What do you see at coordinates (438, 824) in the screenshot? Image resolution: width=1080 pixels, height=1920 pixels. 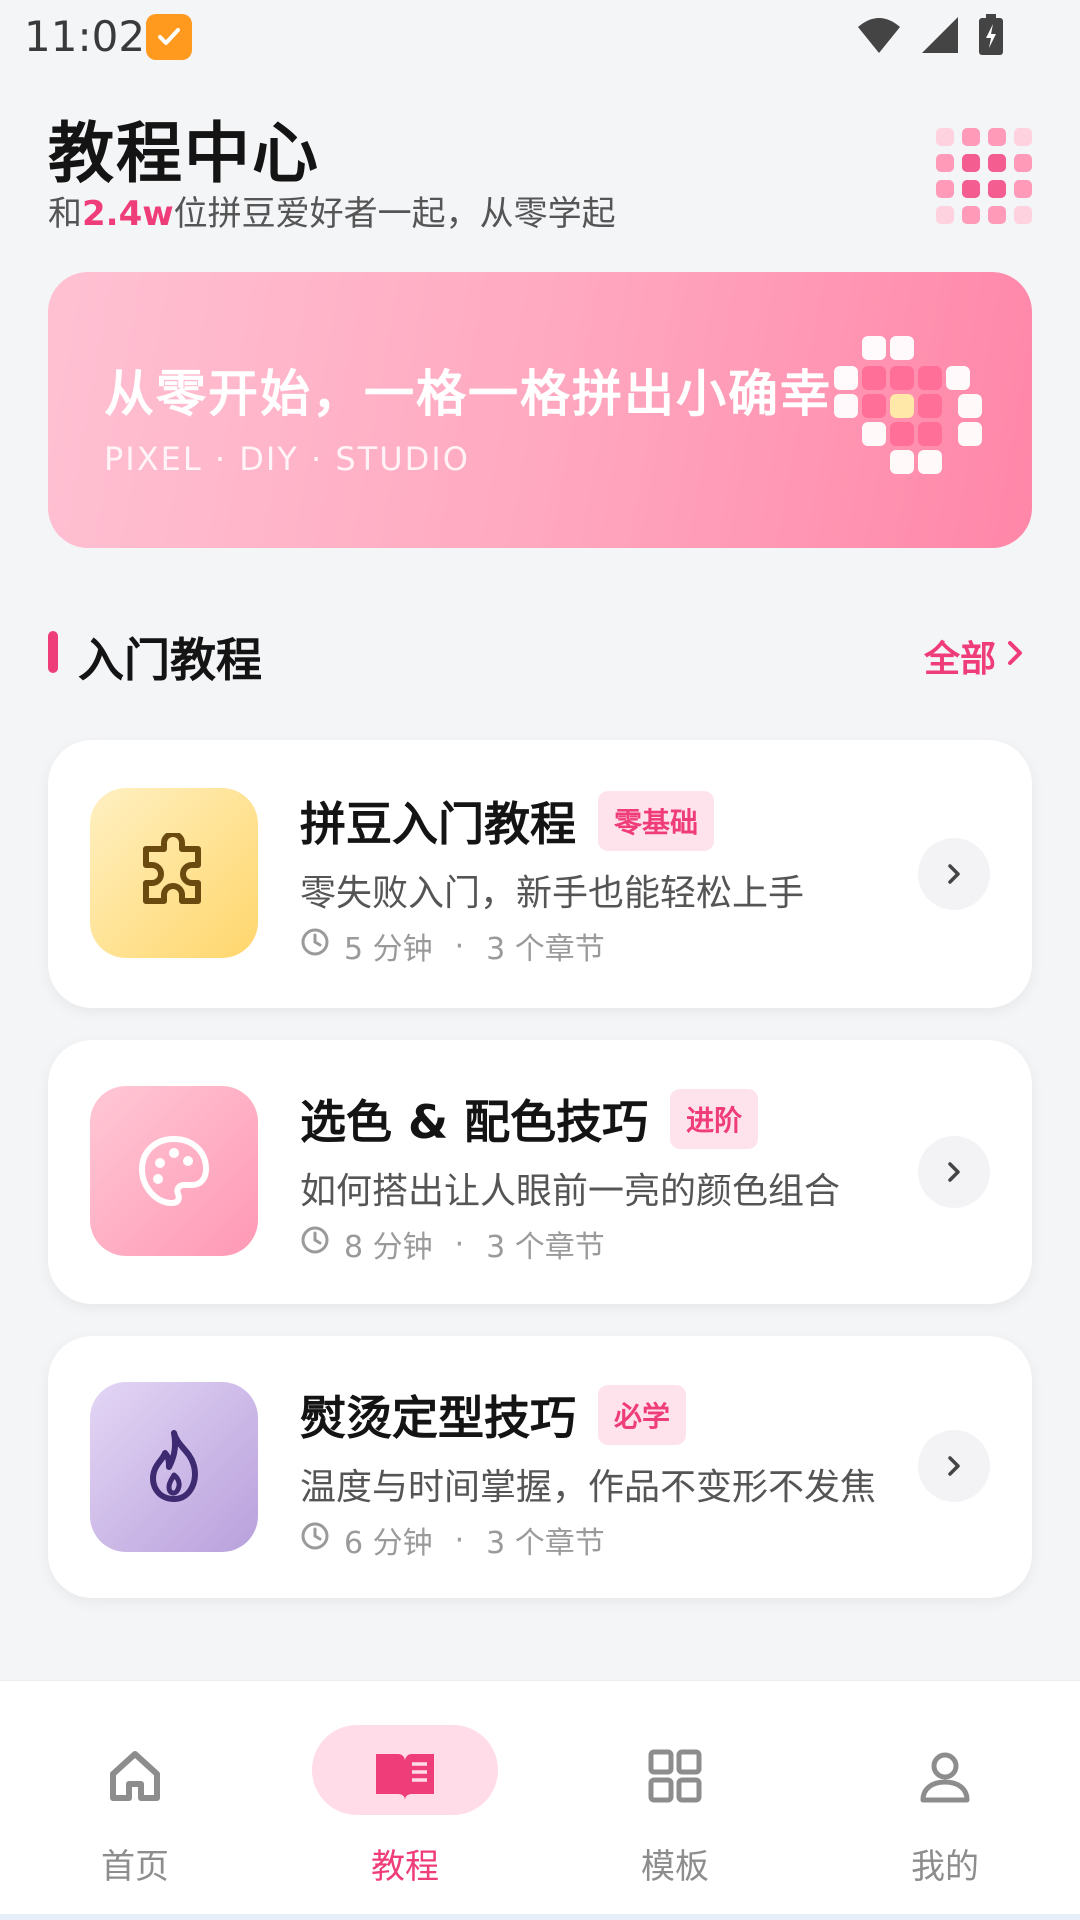 I see `card-title: 拼豆入门教程` at bounding box center [438, 824].